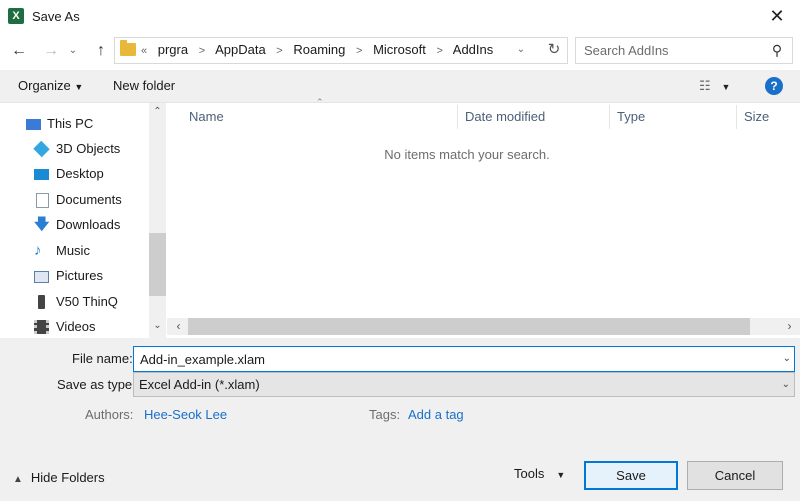 Image resolution: width=800 pixels, height=501 pixels. I want to click on sidebar-item-this-pc: This PC, so click(84, 124).